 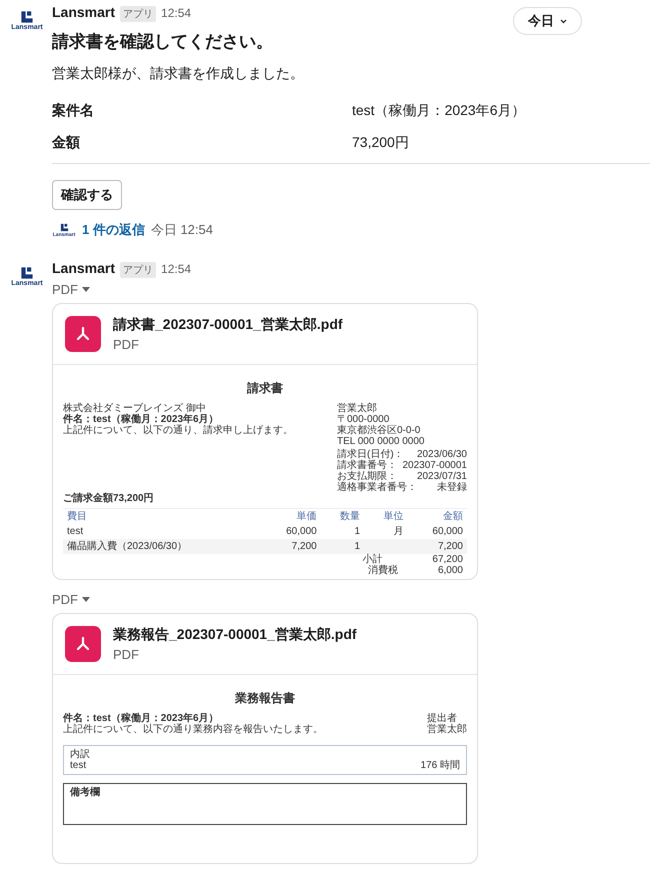 What do you see at coordinates (235, 635) in the screenshot?
I see `file-name: 業務報告_202307-00001_営業太郎.pdf` at bounding box center [235, 635].